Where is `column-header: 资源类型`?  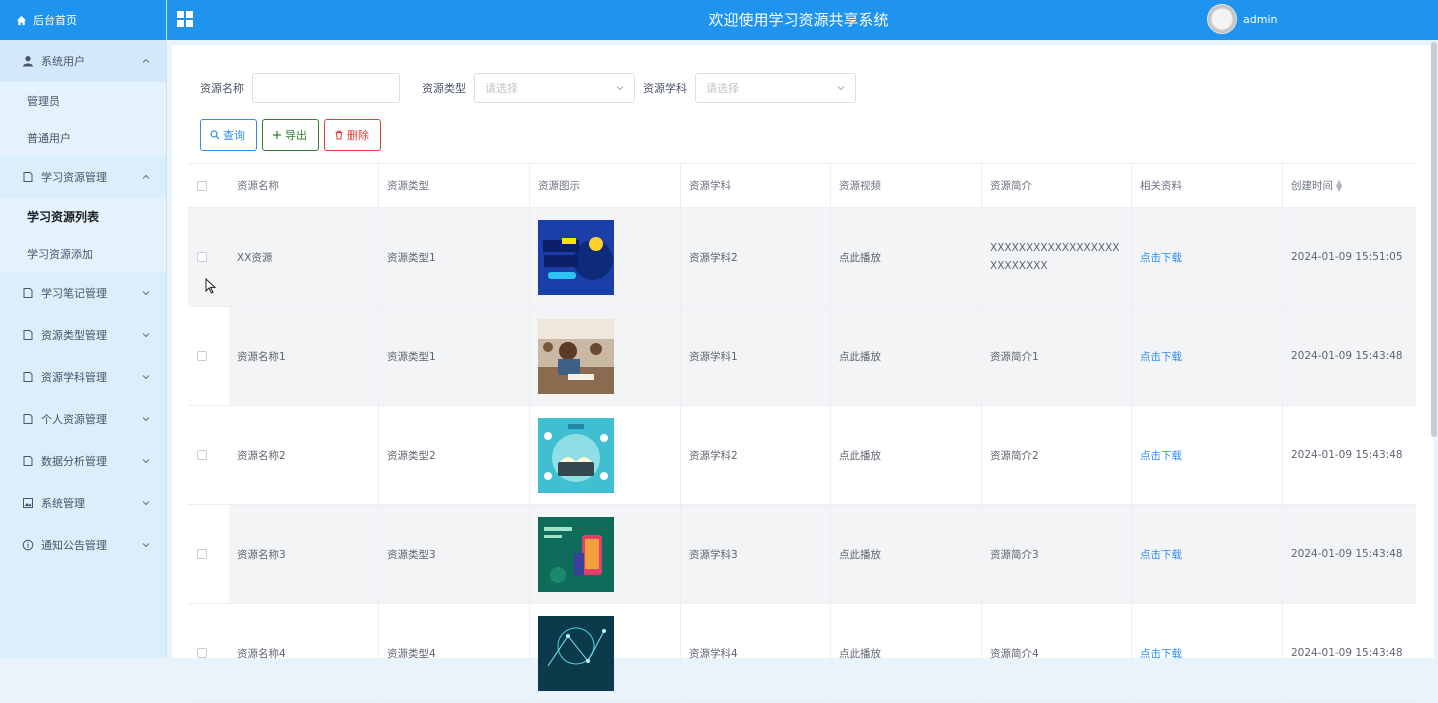
column-header: 资源类型 is located at coordinates (454, 185).